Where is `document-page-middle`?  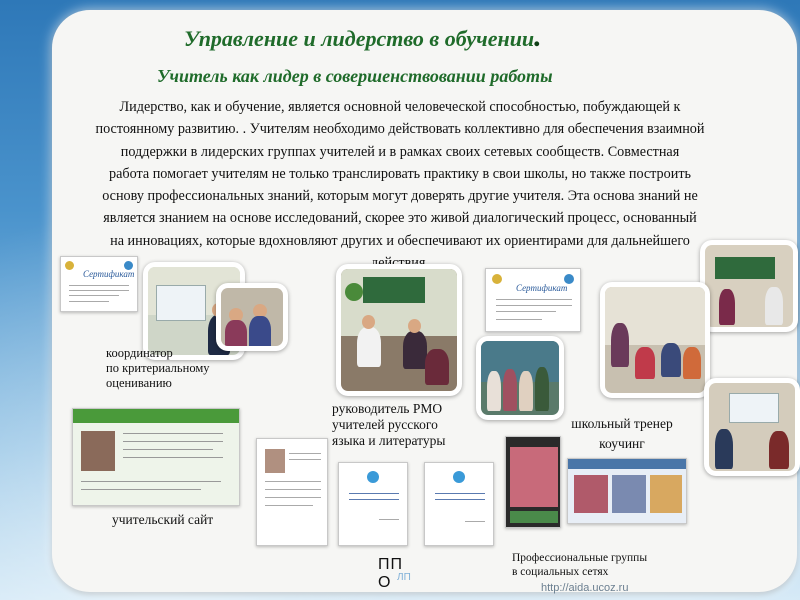
document-page-middle is located at coordinates (373, 504).